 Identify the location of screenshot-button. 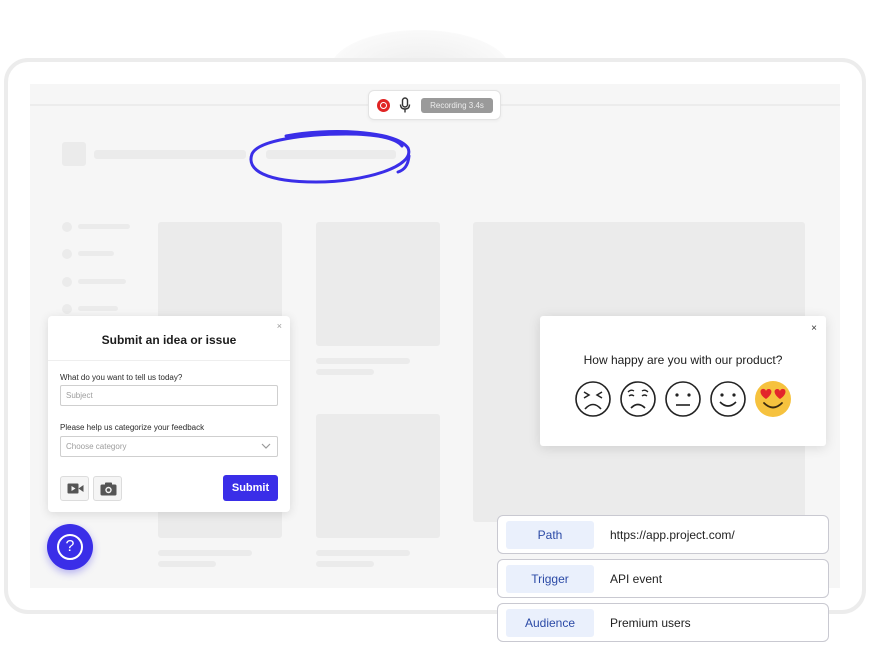
(107, 488).